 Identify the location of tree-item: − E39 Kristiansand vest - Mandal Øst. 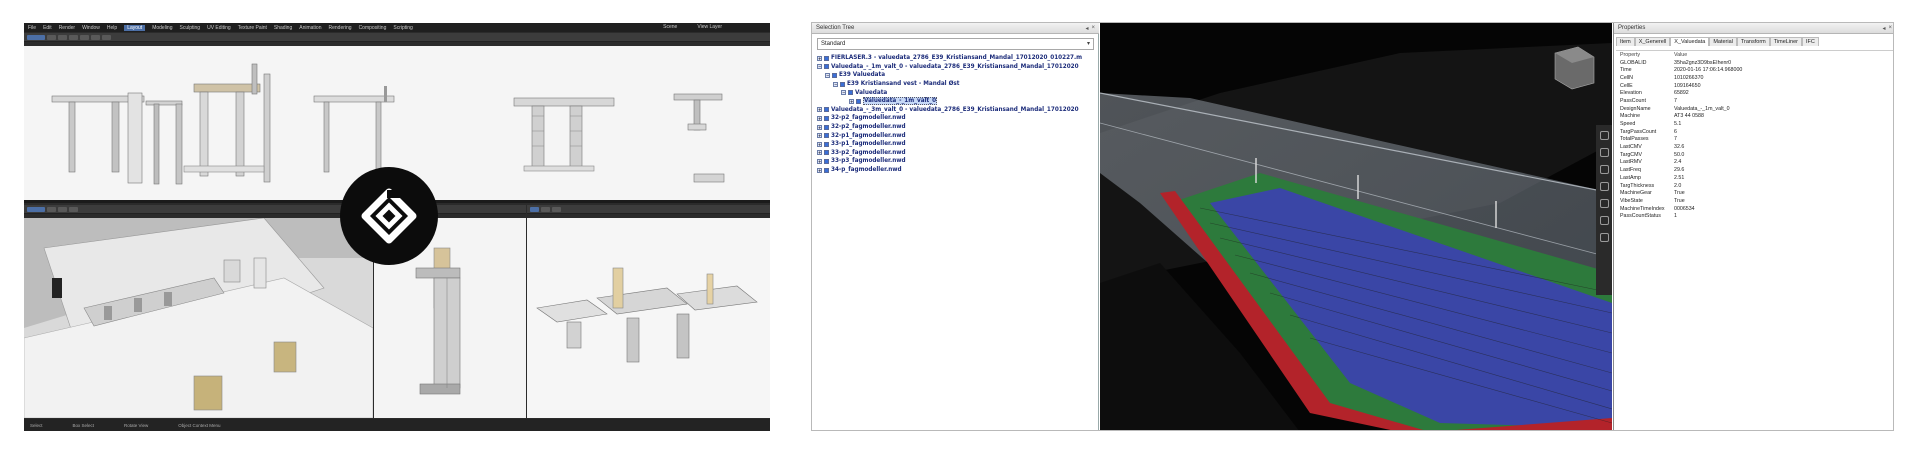
(957, 84).